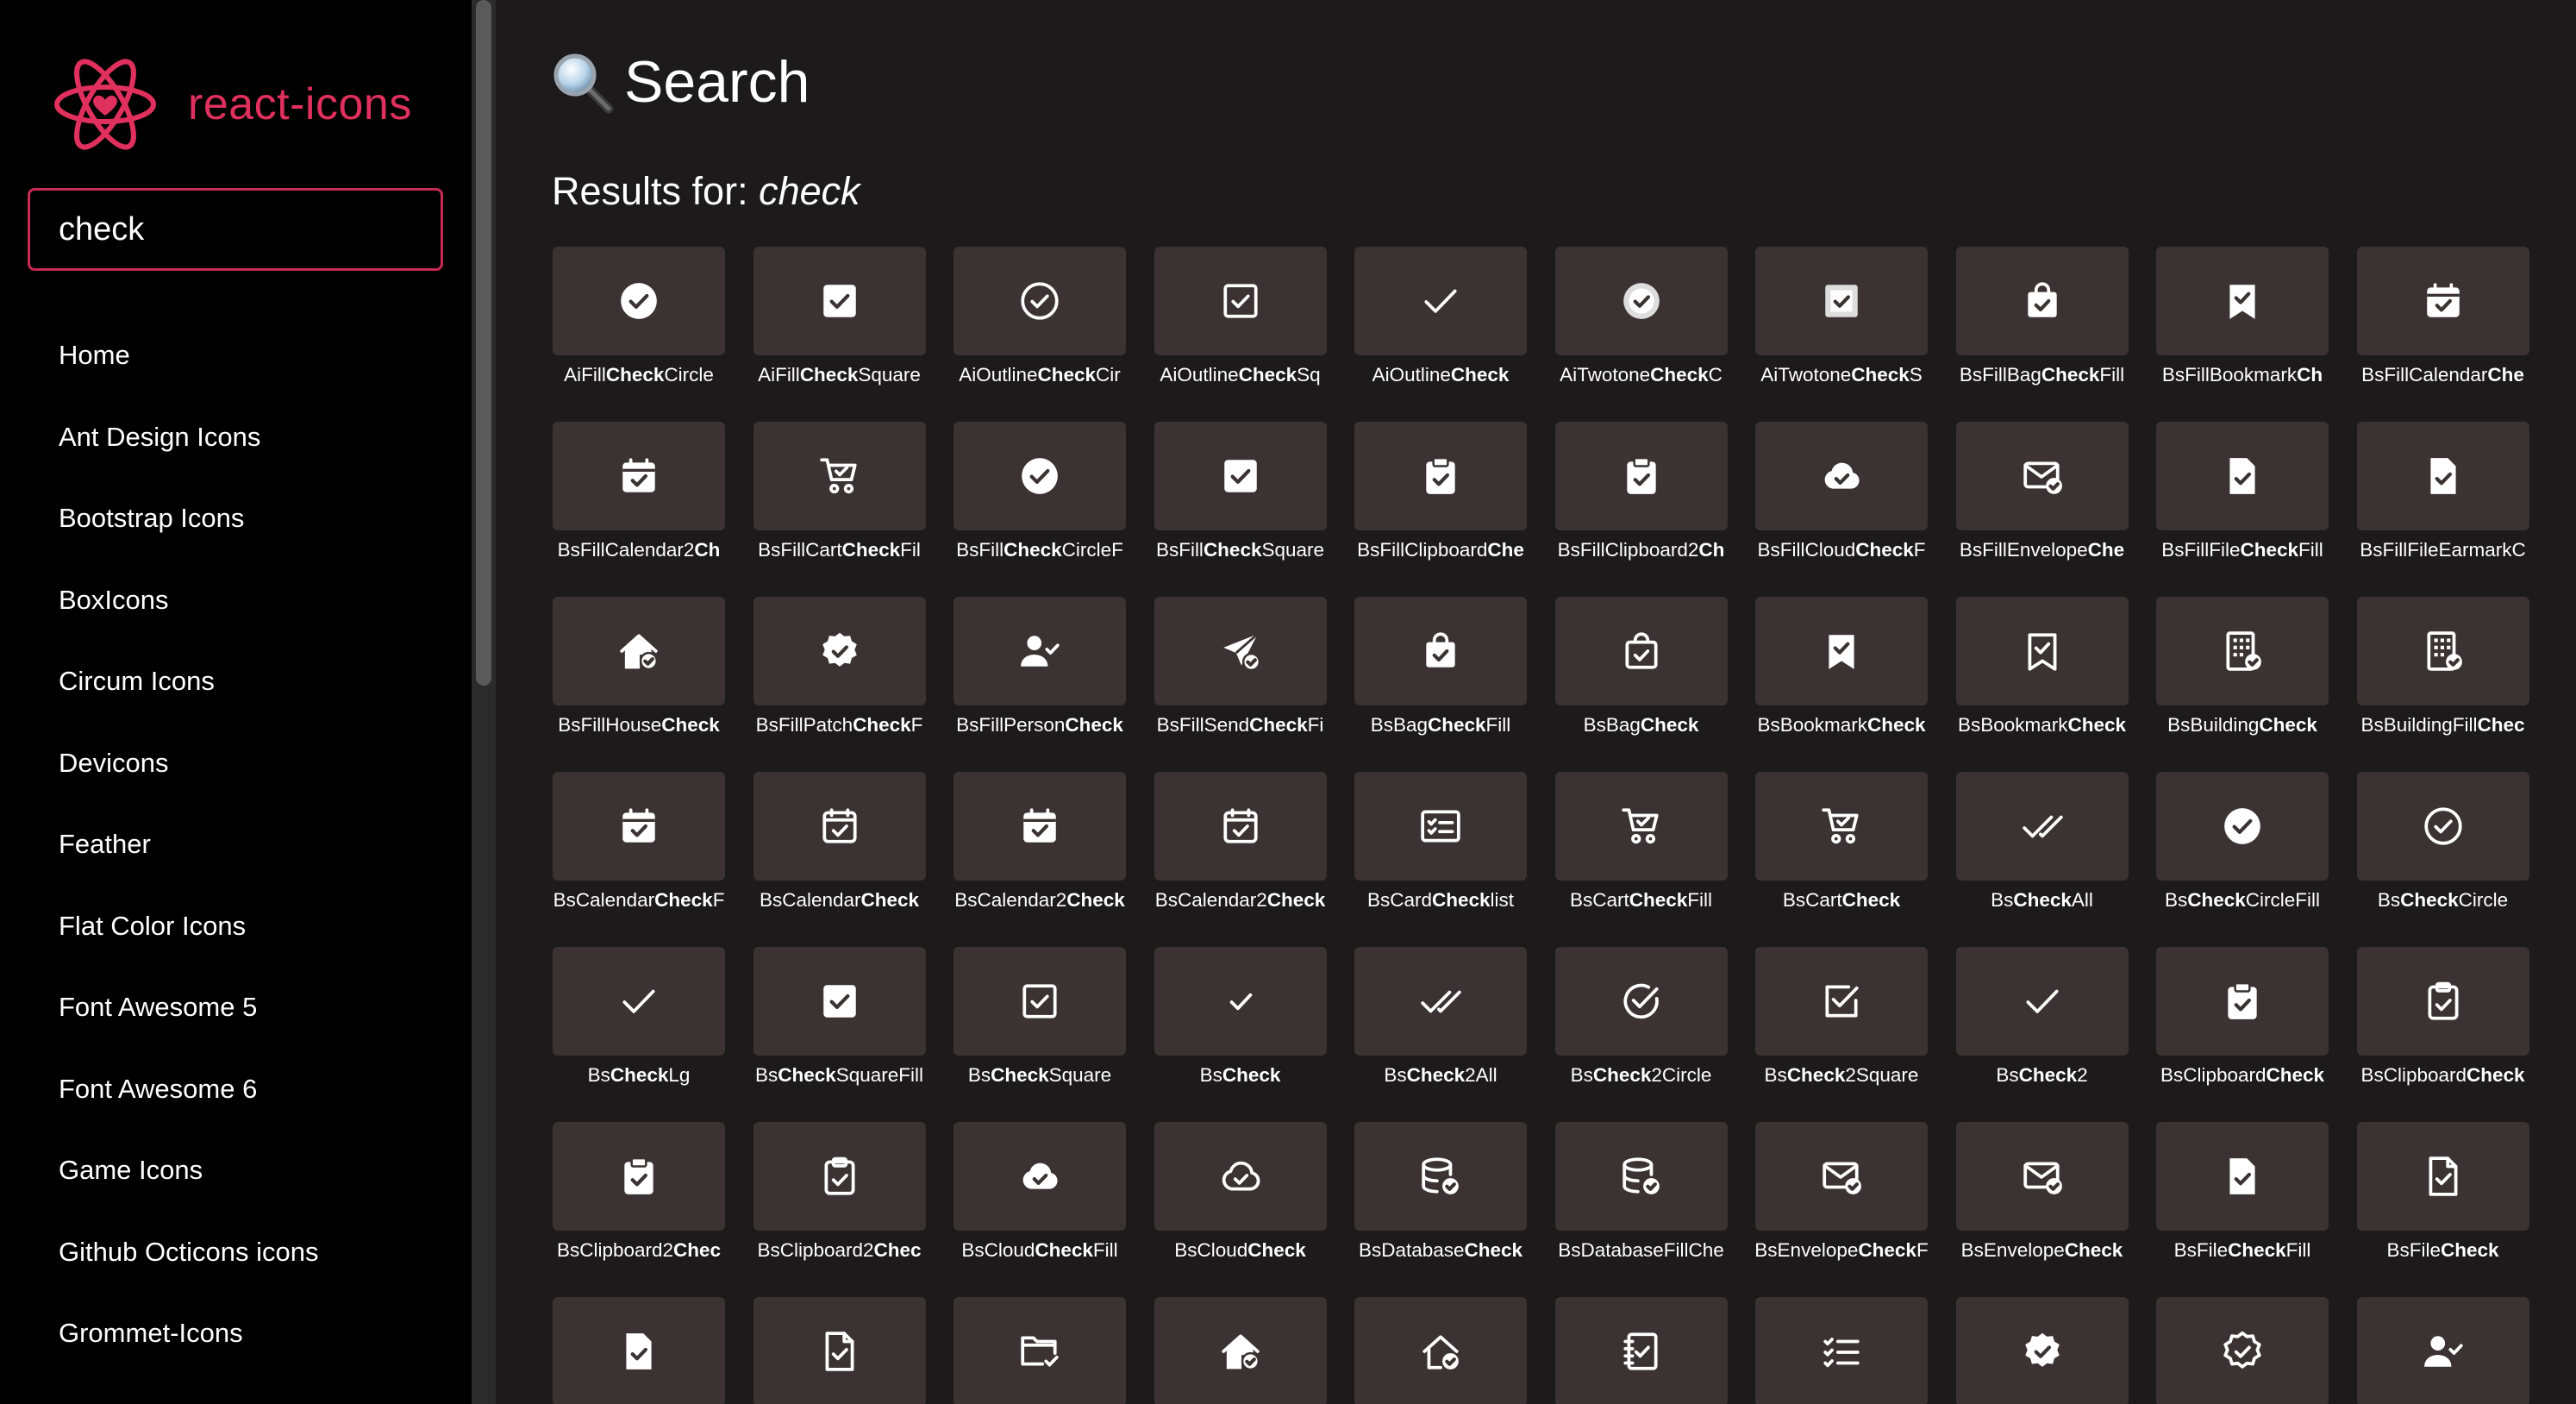  I want to click on icon-card: BsFillPersonCheck, so click(1039, 684).